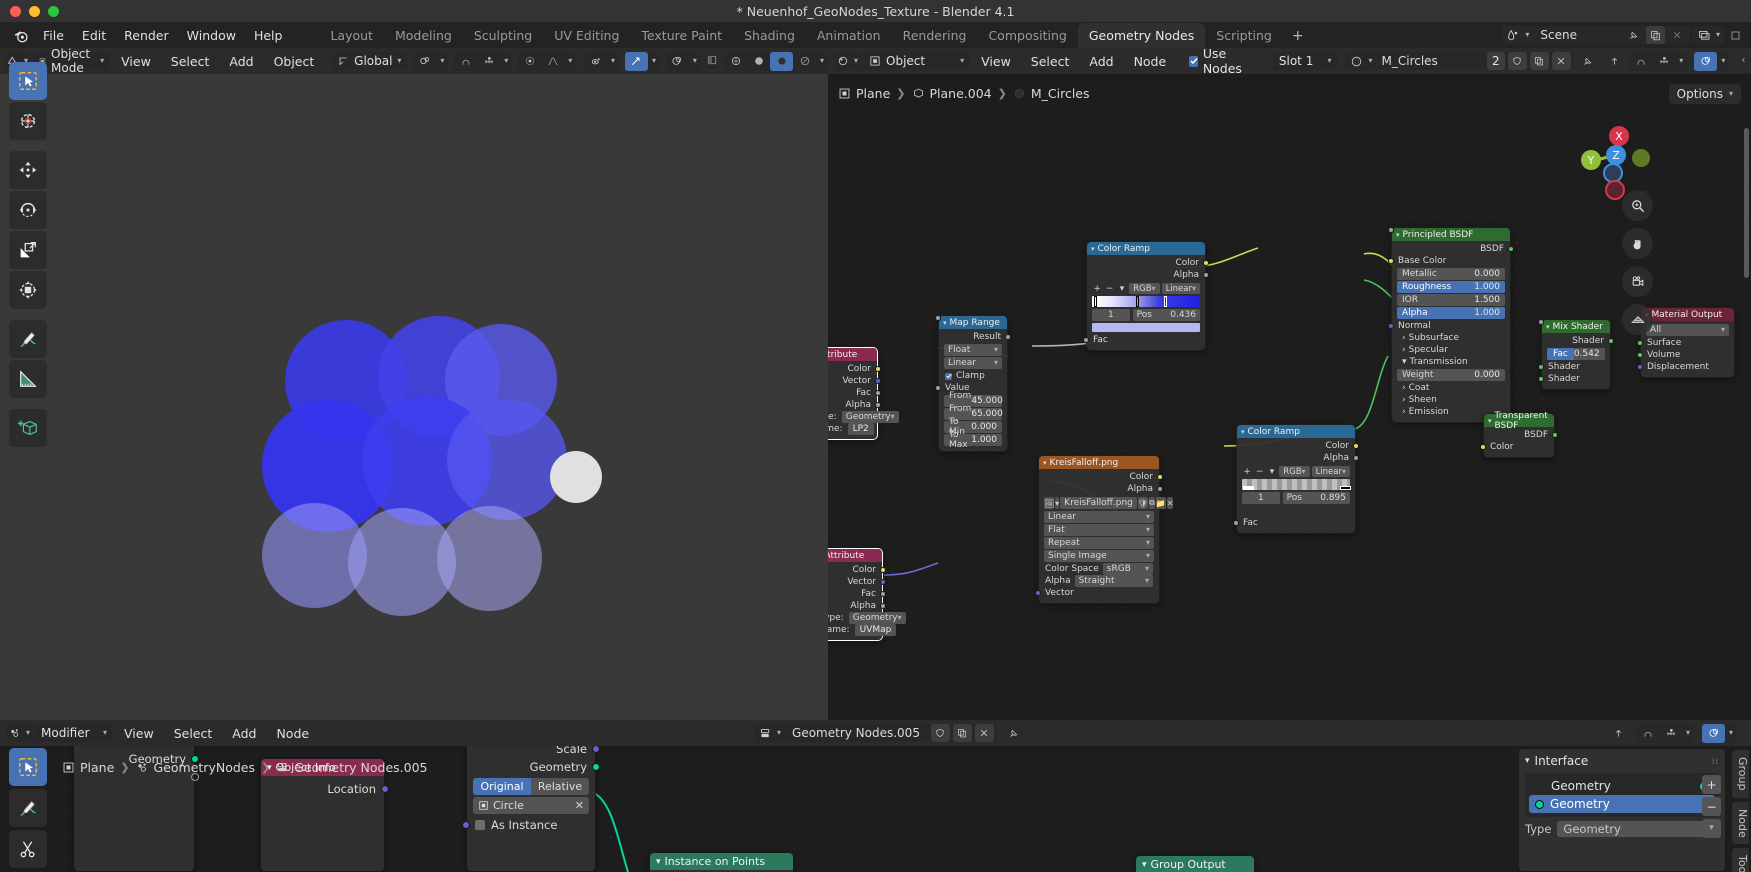 Image resolution: width=1751 pixels, height=872 pixels. I want to click on attribute-type-selector: Geometry ▾, so click(877, 618).